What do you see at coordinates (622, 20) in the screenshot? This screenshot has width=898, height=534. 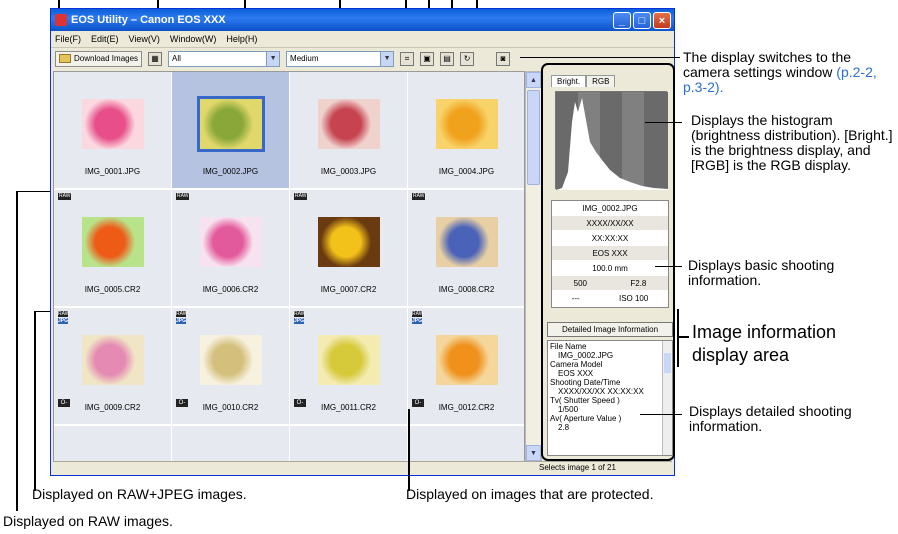 I see `minimize-button: _` at bounding box center [622, 20].